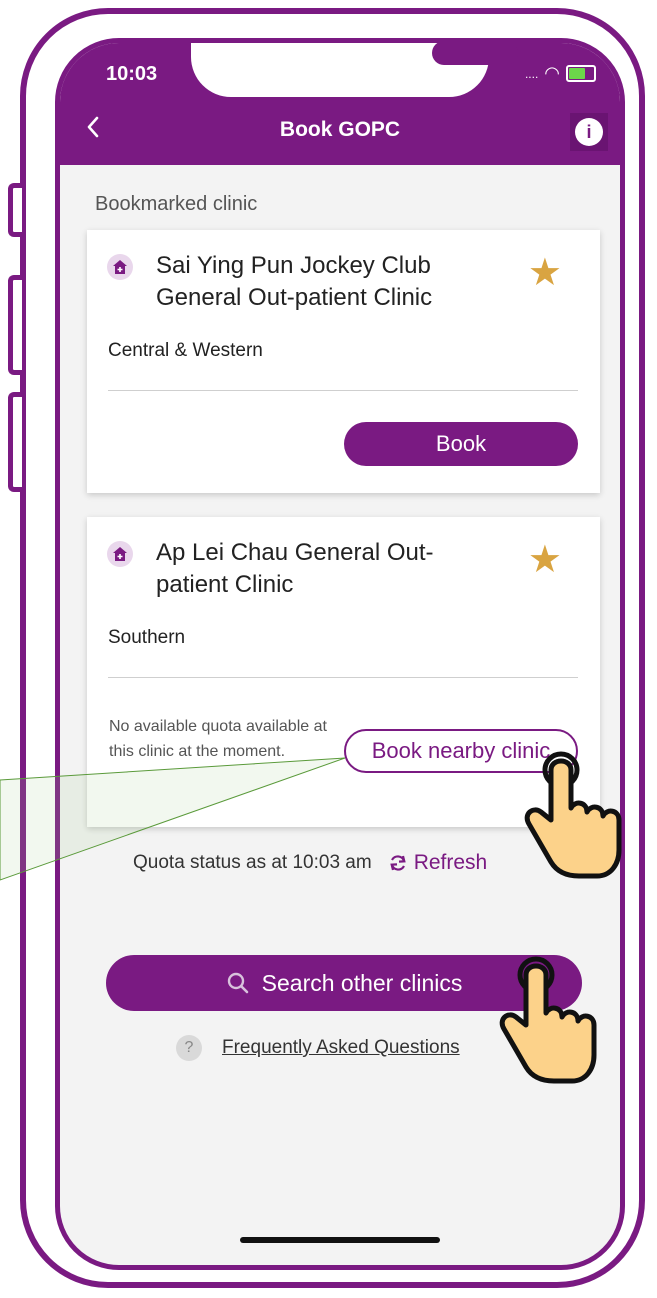 The image size is (657, 1298). What do you see at coordinates (354, 70) in the screenshot?
I see `notch` at bounding box center [354, 70].